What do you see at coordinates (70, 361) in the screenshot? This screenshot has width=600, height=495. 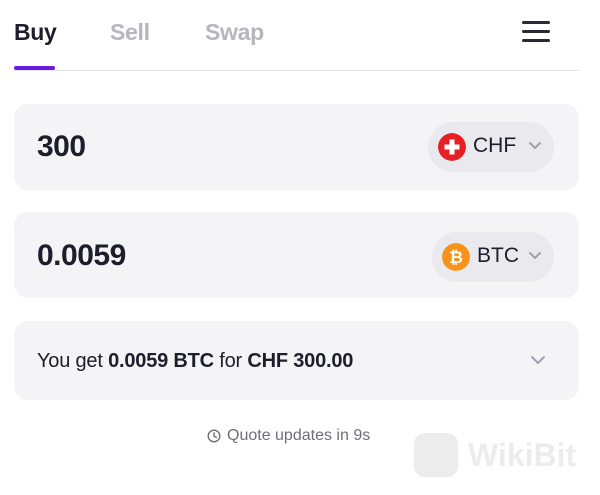 I see `quote-prefix: You get` at bounding box center [70, 361].